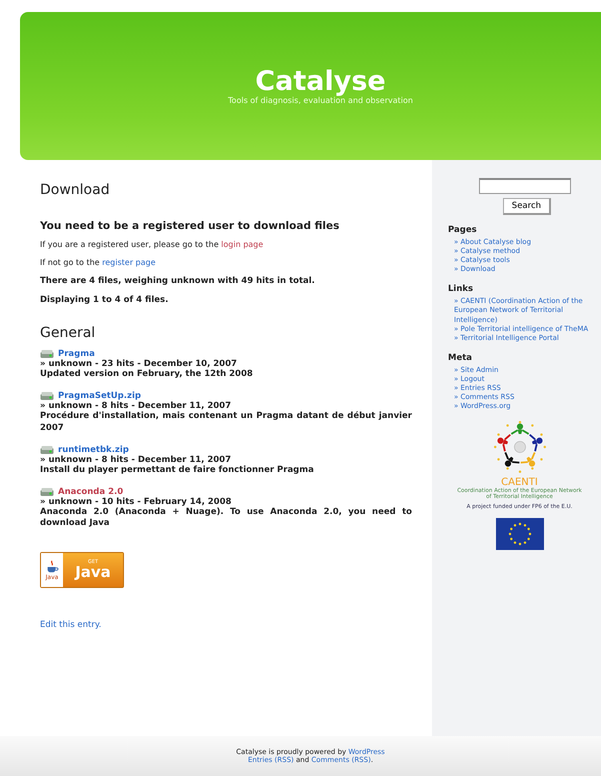  What do you see at coordinates (152, 244) in the screenshot?
I see `login-sentence: If you are a registered user, please go to the login page` at bounding box center [152, 244].